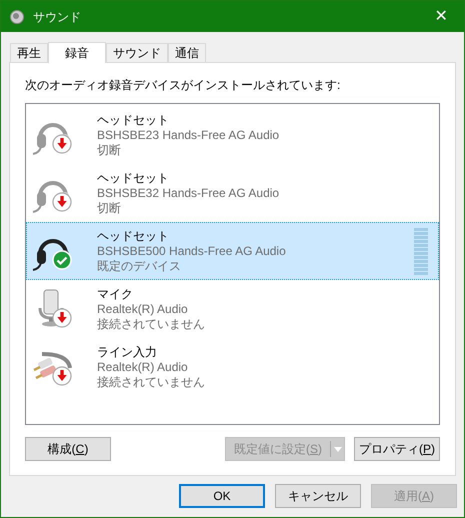 This screenshot has width=465, height=518. Describe the element at coordinates (232, 309) in the screenshot. I see `device-row: マイク Realtek(R) Audio 接続されていません` at that location.